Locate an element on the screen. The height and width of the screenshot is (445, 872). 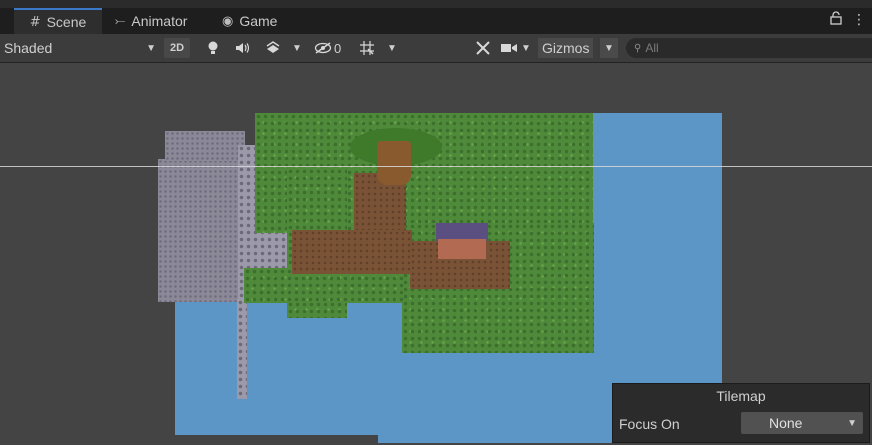
scene-guide-line is located at coordinates (436, 166).